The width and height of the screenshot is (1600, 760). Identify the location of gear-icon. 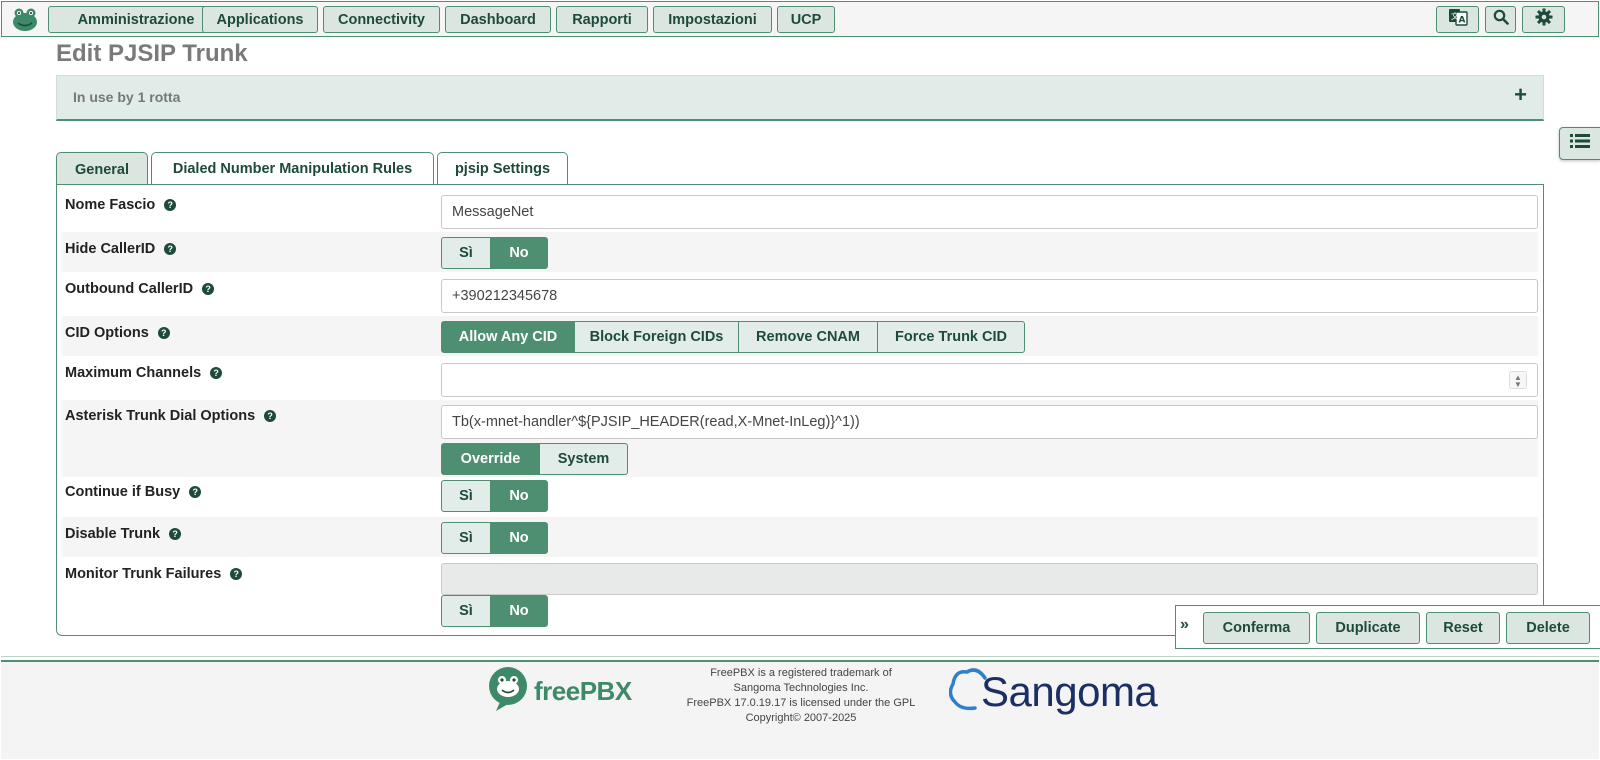
(1544, 19).